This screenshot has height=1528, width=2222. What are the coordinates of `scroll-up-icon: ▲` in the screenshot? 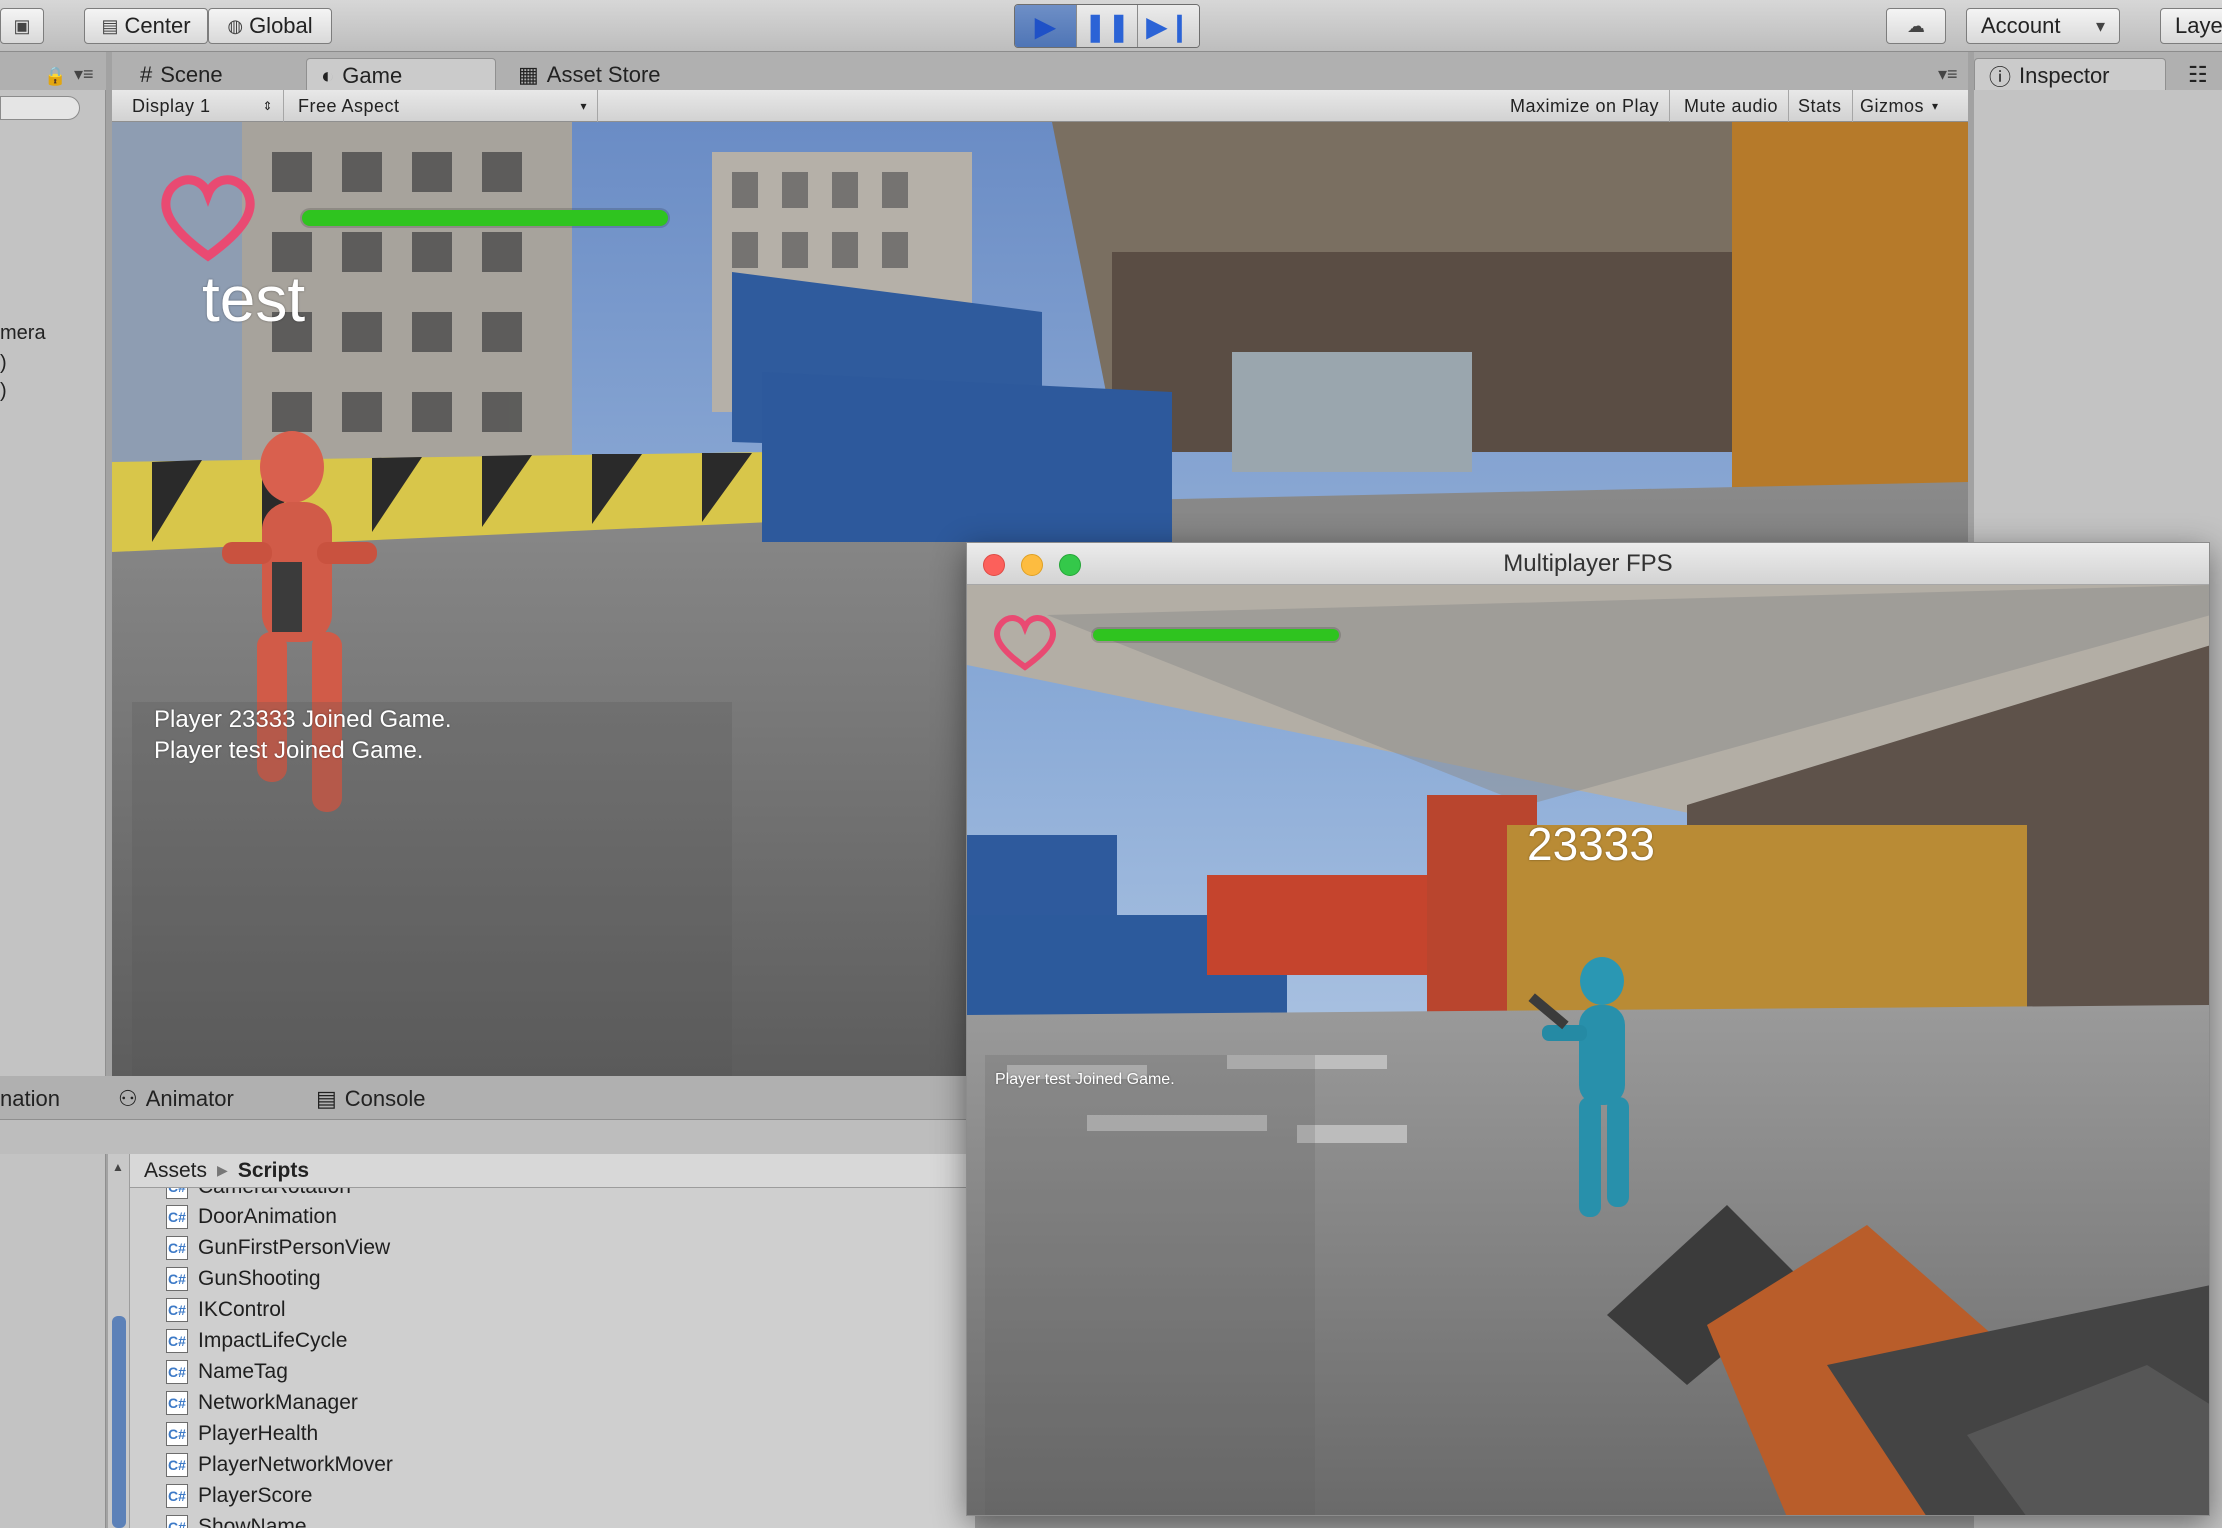 It's located at (118, 1167).